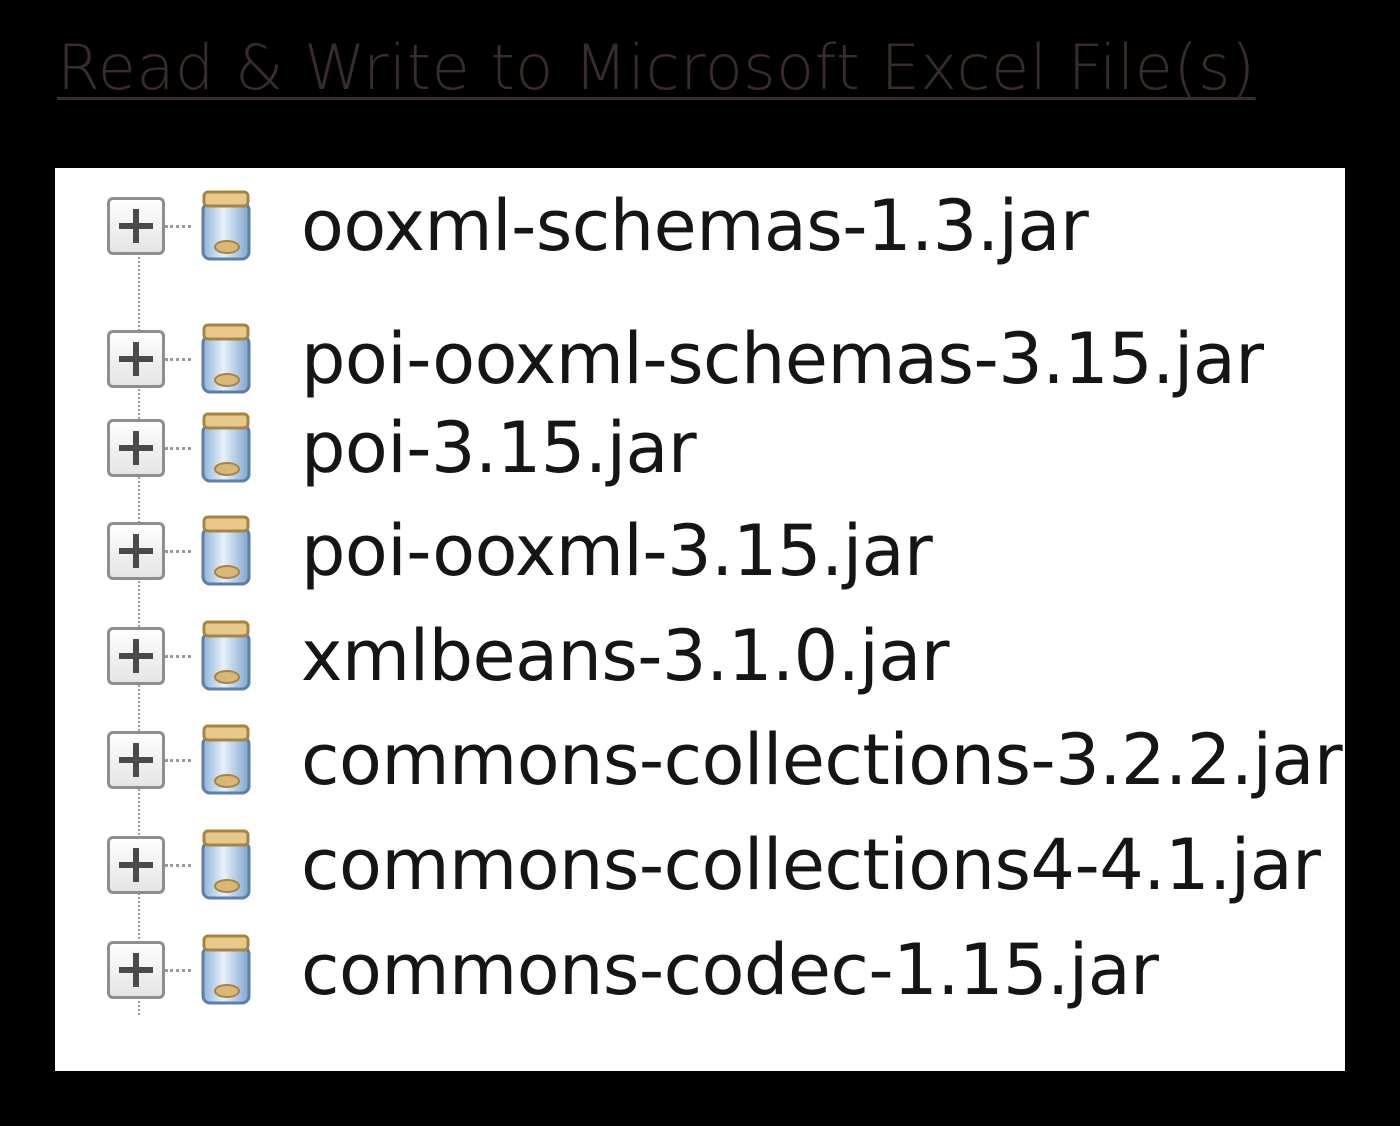 Image resolution: width=1400 pixels, height=1126 pixels. I want to click on tree-item-xmlbeans: xmlbeans-3.1.0.jar, so click(528, 656).